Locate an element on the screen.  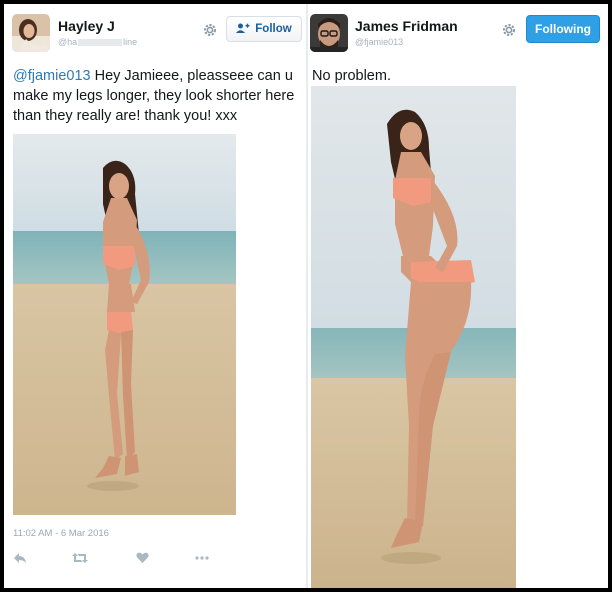
handle-suffix: line is located at coordinates (130, 42).